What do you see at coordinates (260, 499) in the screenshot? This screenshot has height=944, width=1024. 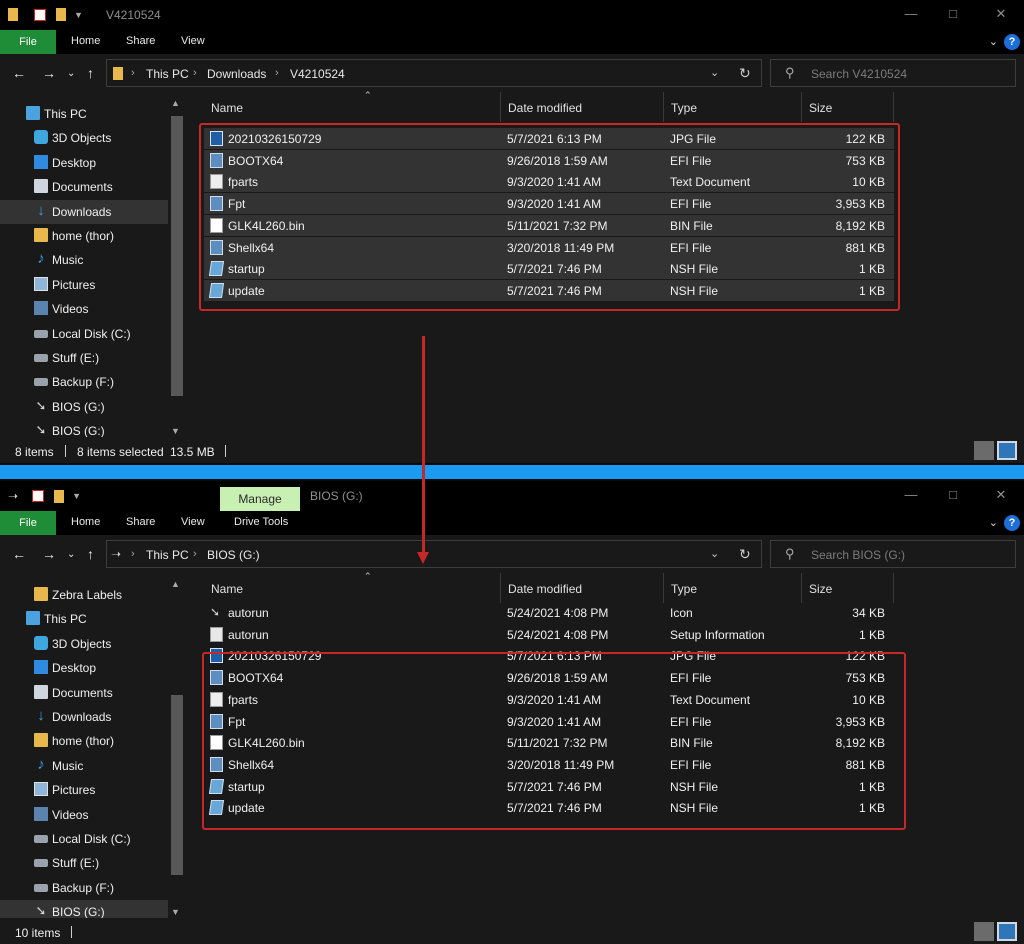 I see `tab-manage: Manage` at bounding box center [260, 499].